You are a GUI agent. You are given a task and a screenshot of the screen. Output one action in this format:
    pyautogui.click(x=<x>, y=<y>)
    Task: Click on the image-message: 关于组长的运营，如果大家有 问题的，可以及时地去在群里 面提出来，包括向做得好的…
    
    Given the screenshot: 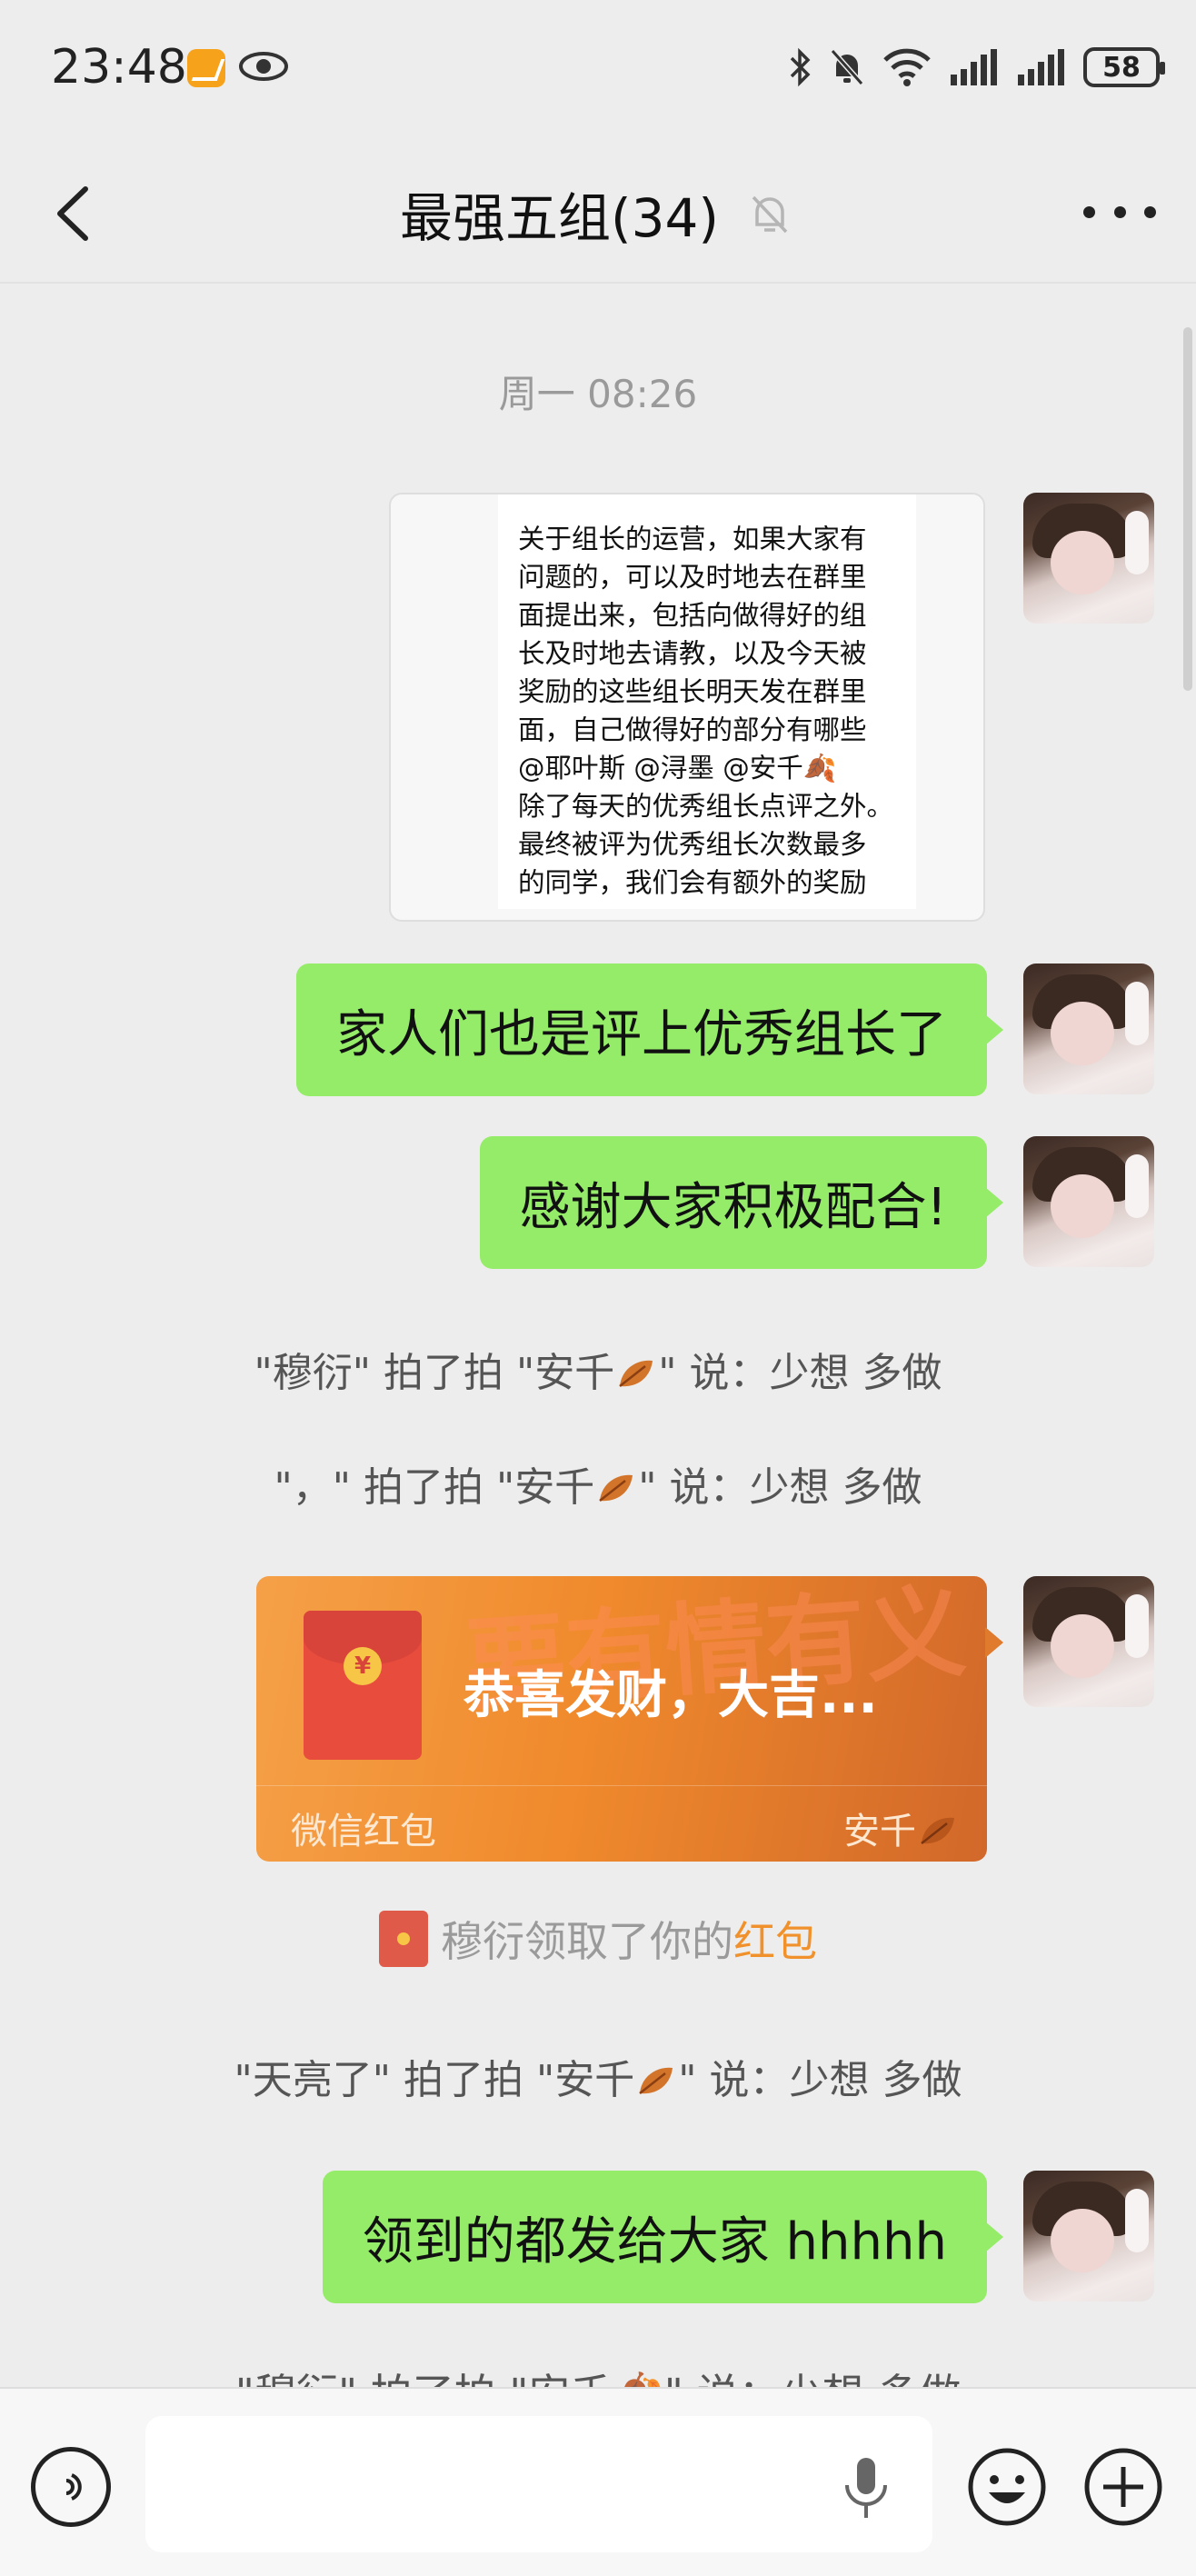 What is the action you would take?
    pyautogui.click(x=687, y=707)
    